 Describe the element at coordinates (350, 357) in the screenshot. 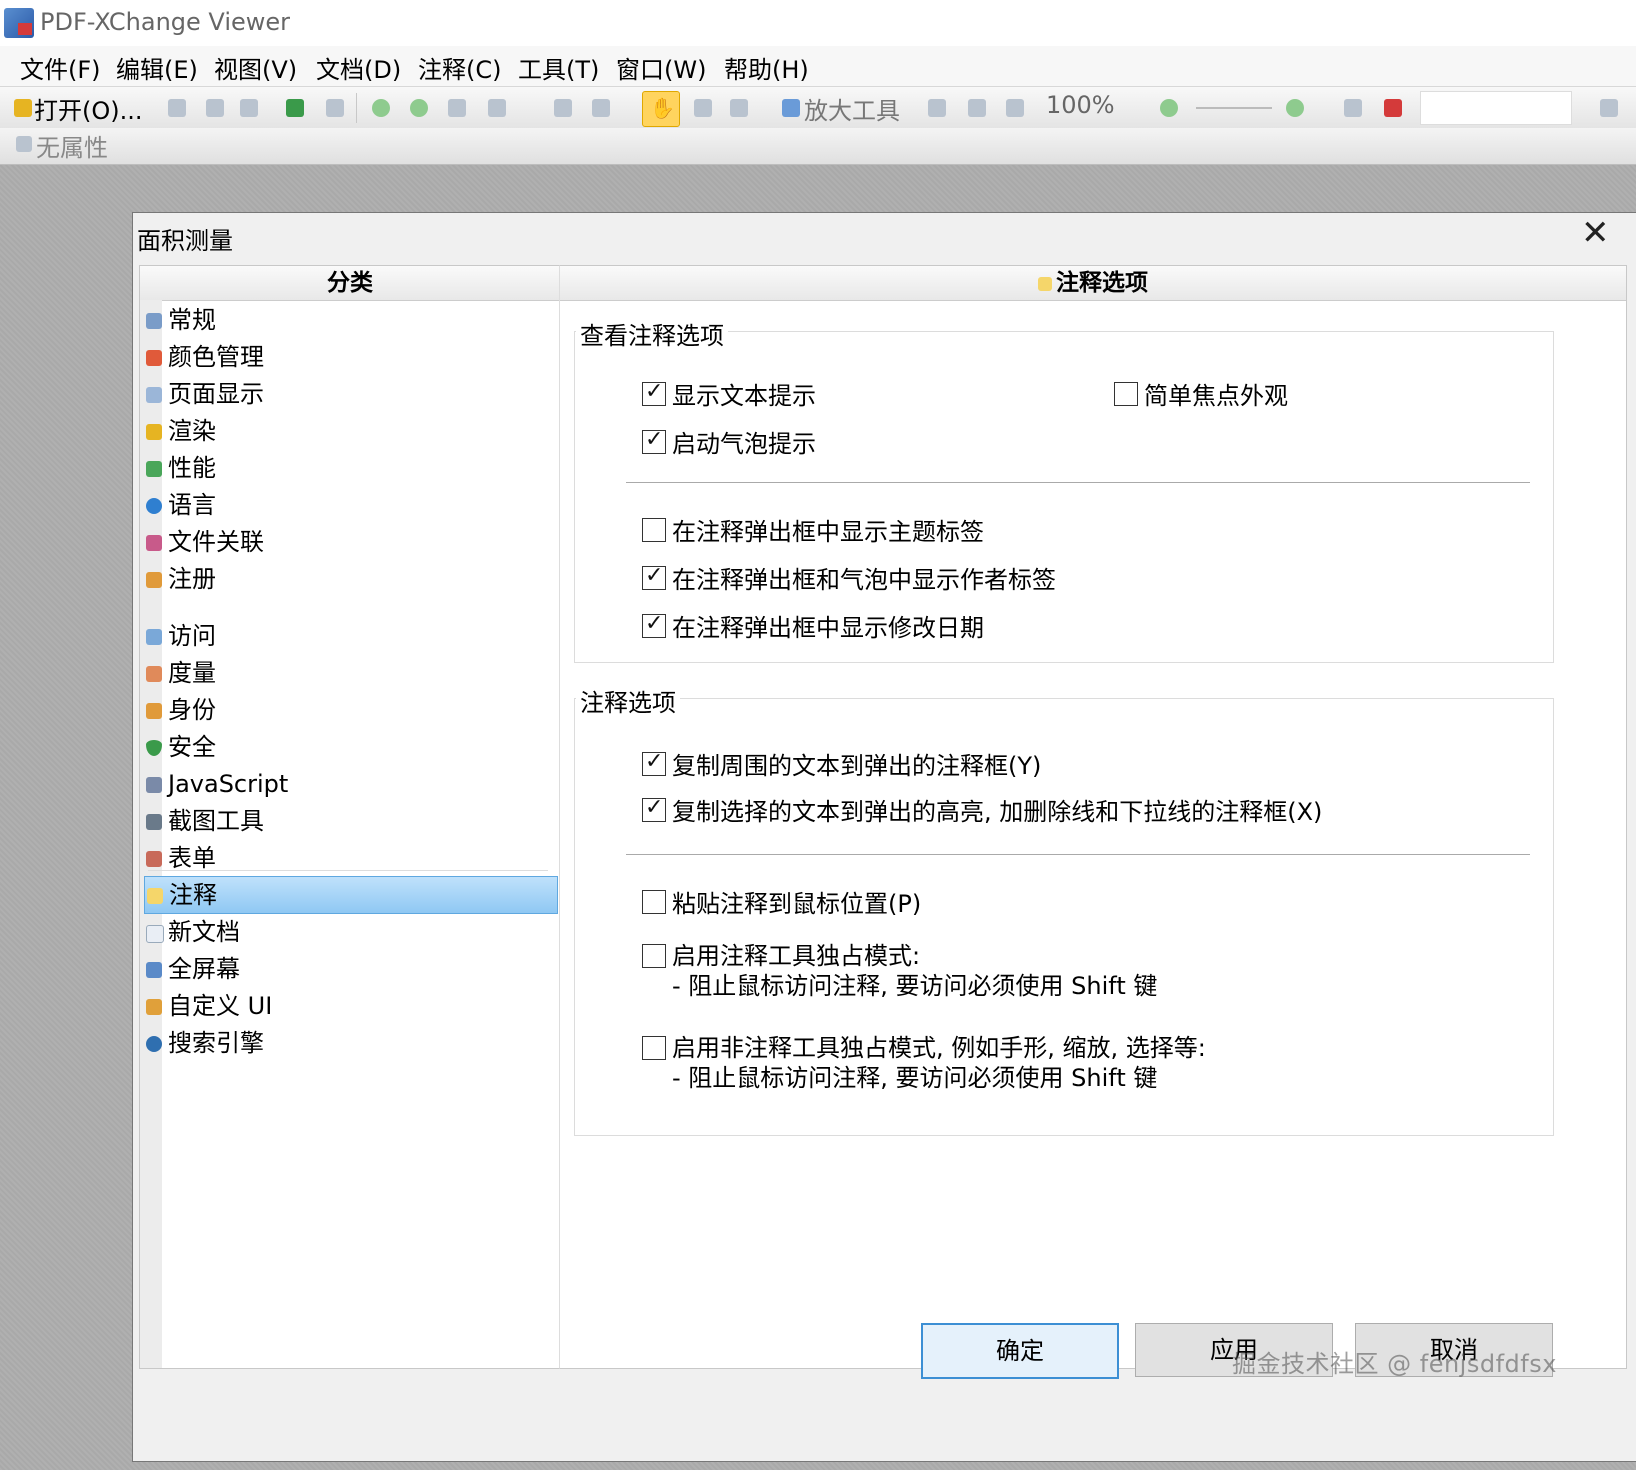

I see `category-color-management: 颜色管理` at that location.